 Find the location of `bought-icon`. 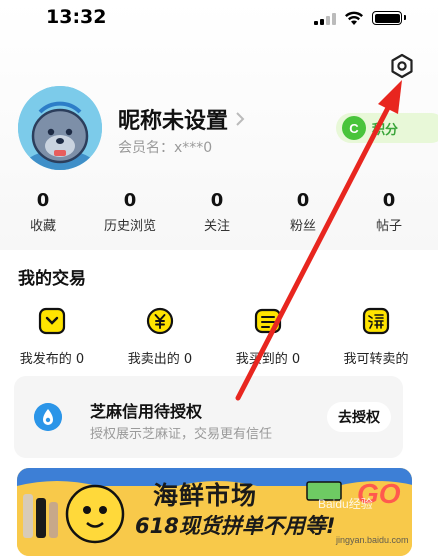

bought-icon is located at coordinates (268, 321).